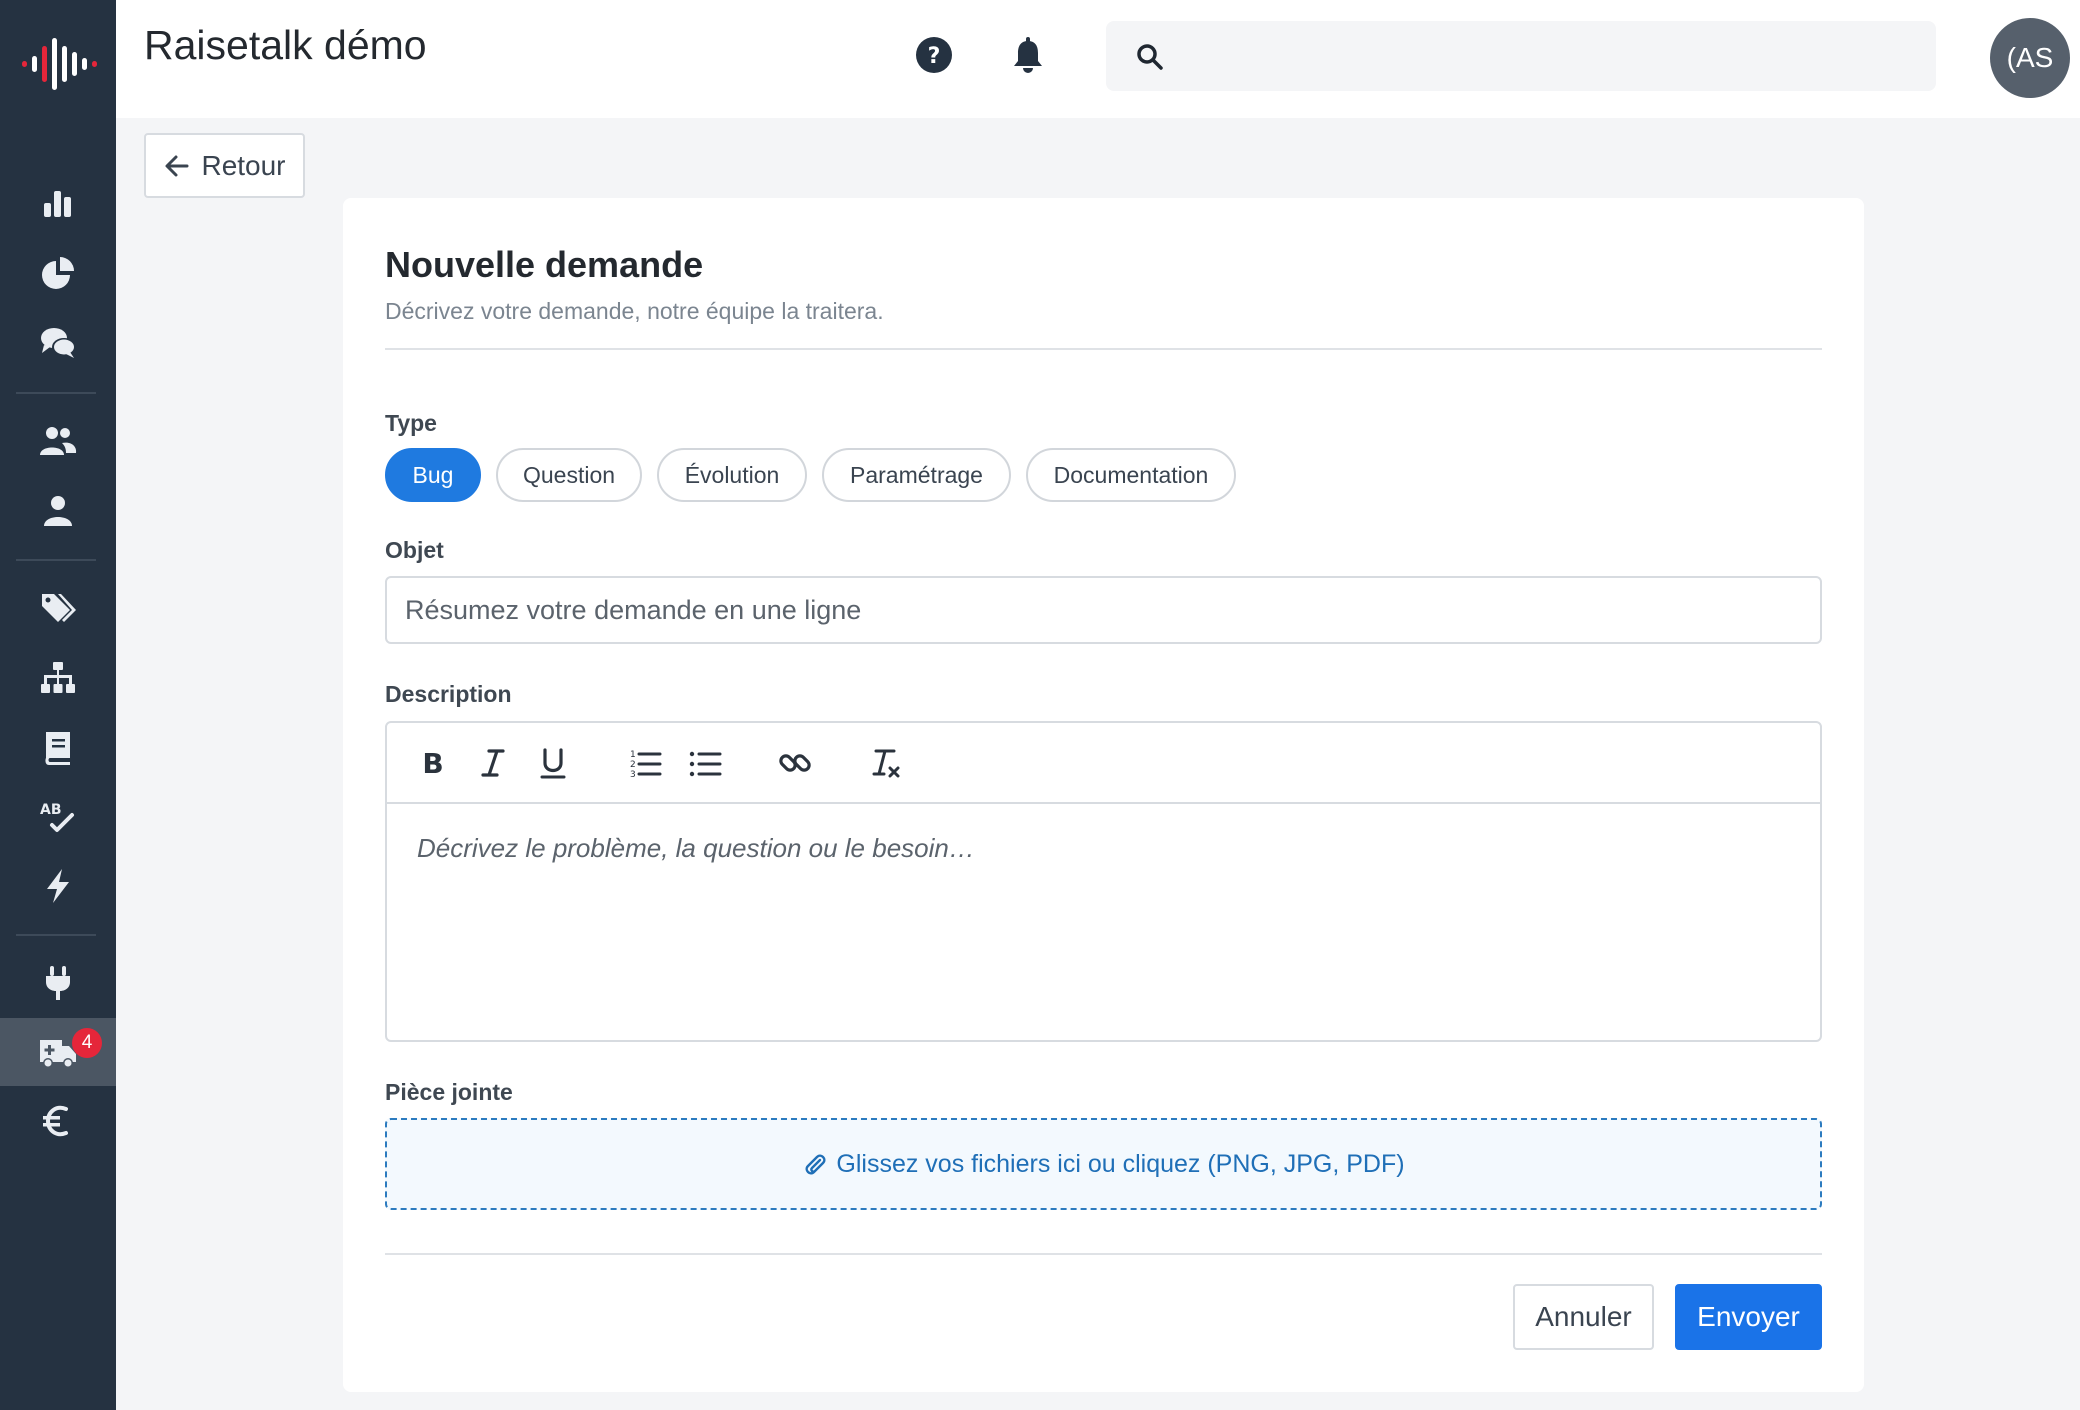  I want to click on cancel-button: Annuler, so click(1583, 1317).